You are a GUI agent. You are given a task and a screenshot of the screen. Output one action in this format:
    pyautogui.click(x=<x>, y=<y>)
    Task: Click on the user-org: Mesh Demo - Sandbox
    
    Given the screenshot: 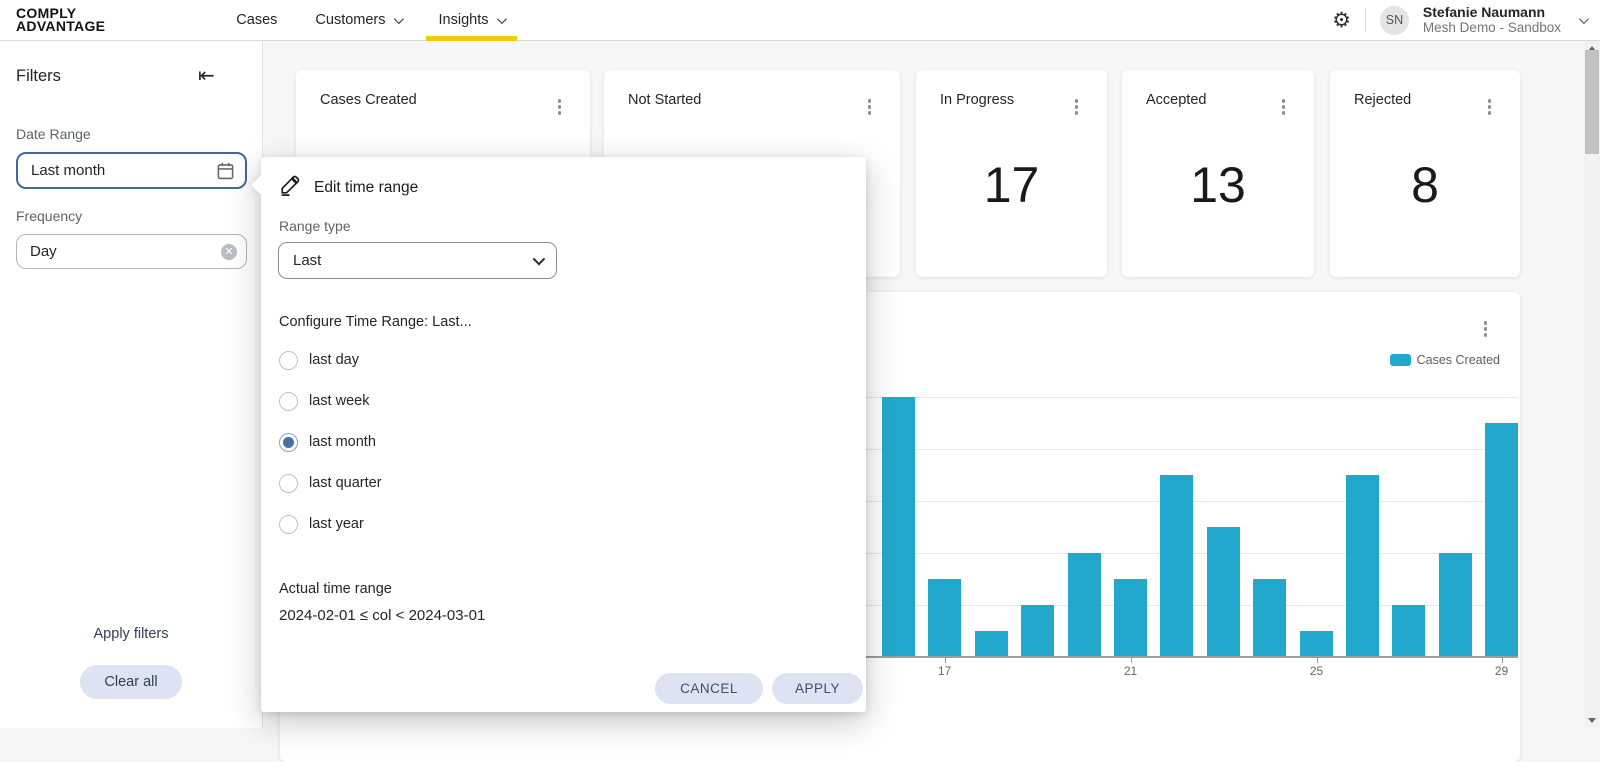 What is the action you would take?
    pyautogui.click(x=1491, y=27)
    